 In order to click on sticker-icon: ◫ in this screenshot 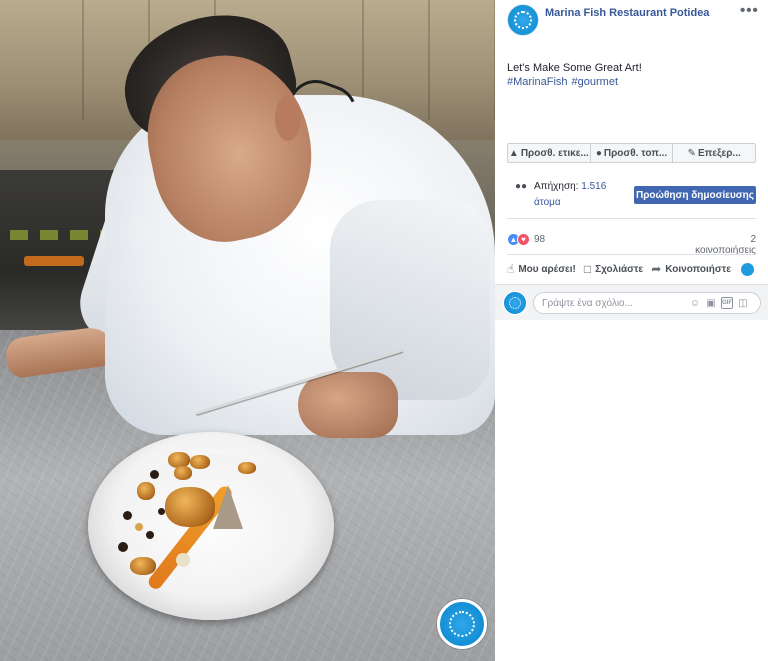, I will do `click(743, 303)`.